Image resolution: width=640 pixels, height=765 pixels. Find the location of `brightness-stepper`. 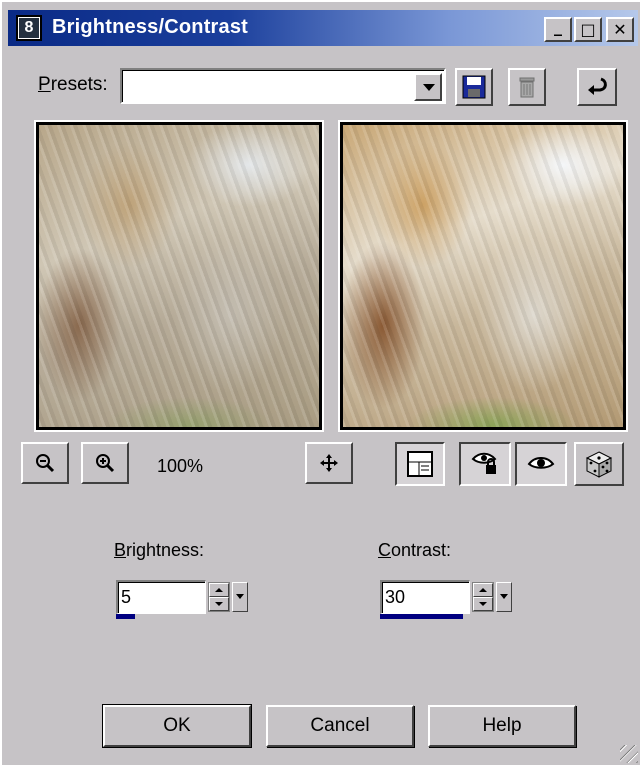

brightness-stepper is located at coordinates (219, 597).